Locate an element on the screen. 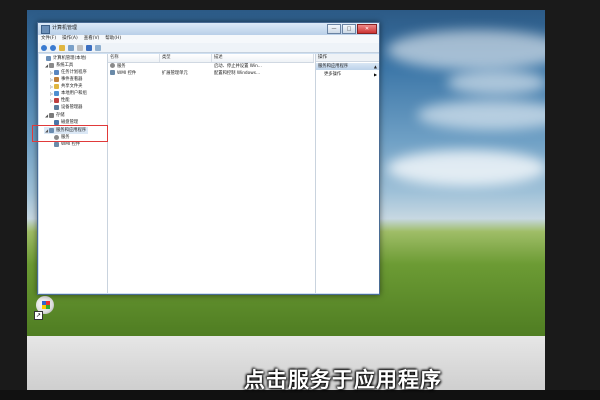 This screenshot has width=600, height=400. tree-item-local-users: ▷ 本地用户和组 is located at coordinates (68, 93).